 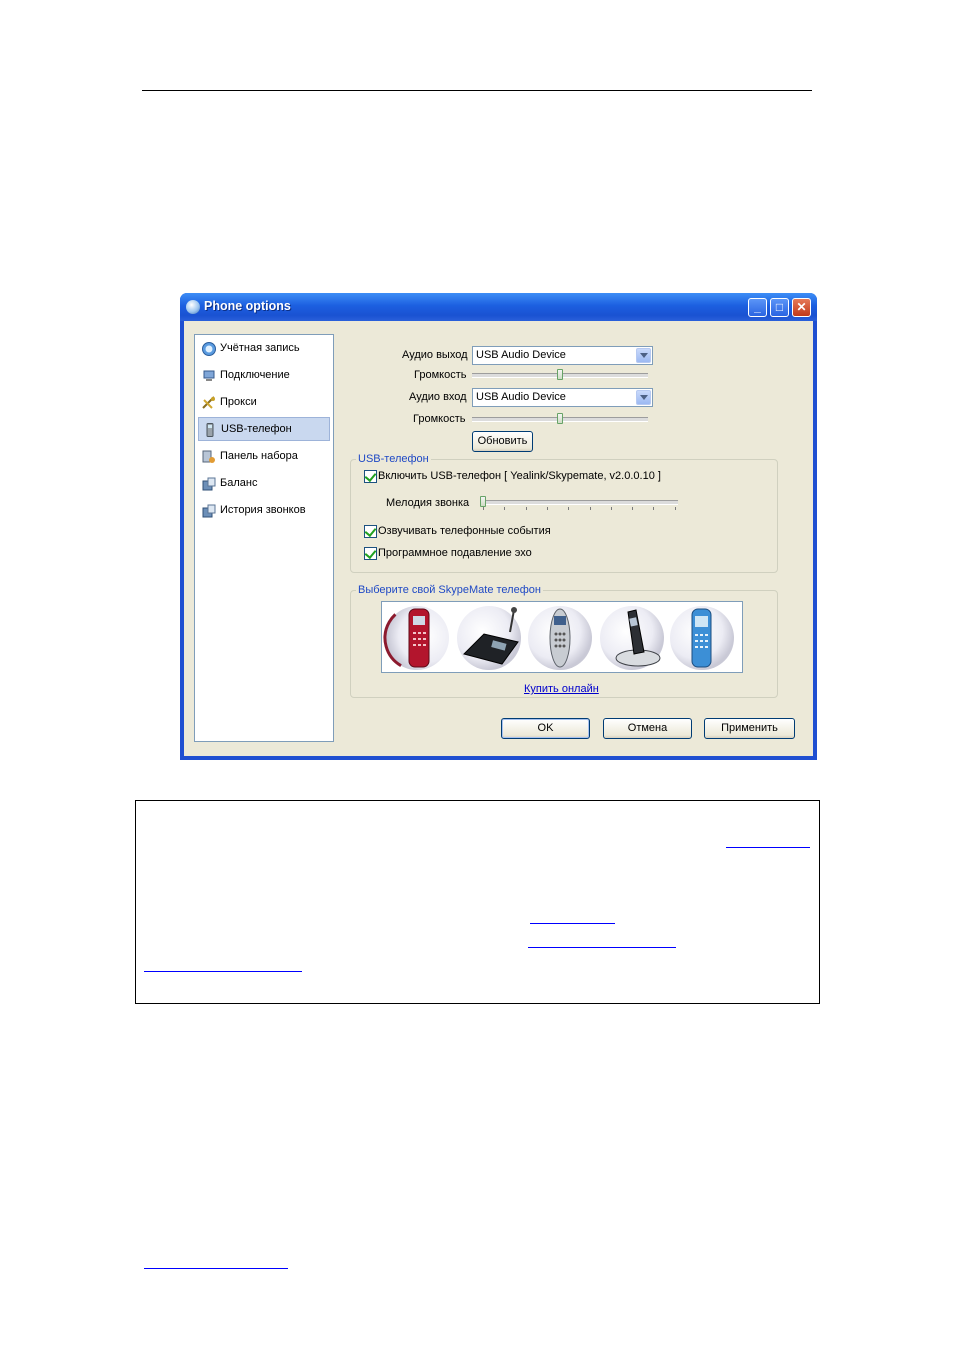 I want to click on nav-item-call-history: История звонков, so click(x=264, y=511).